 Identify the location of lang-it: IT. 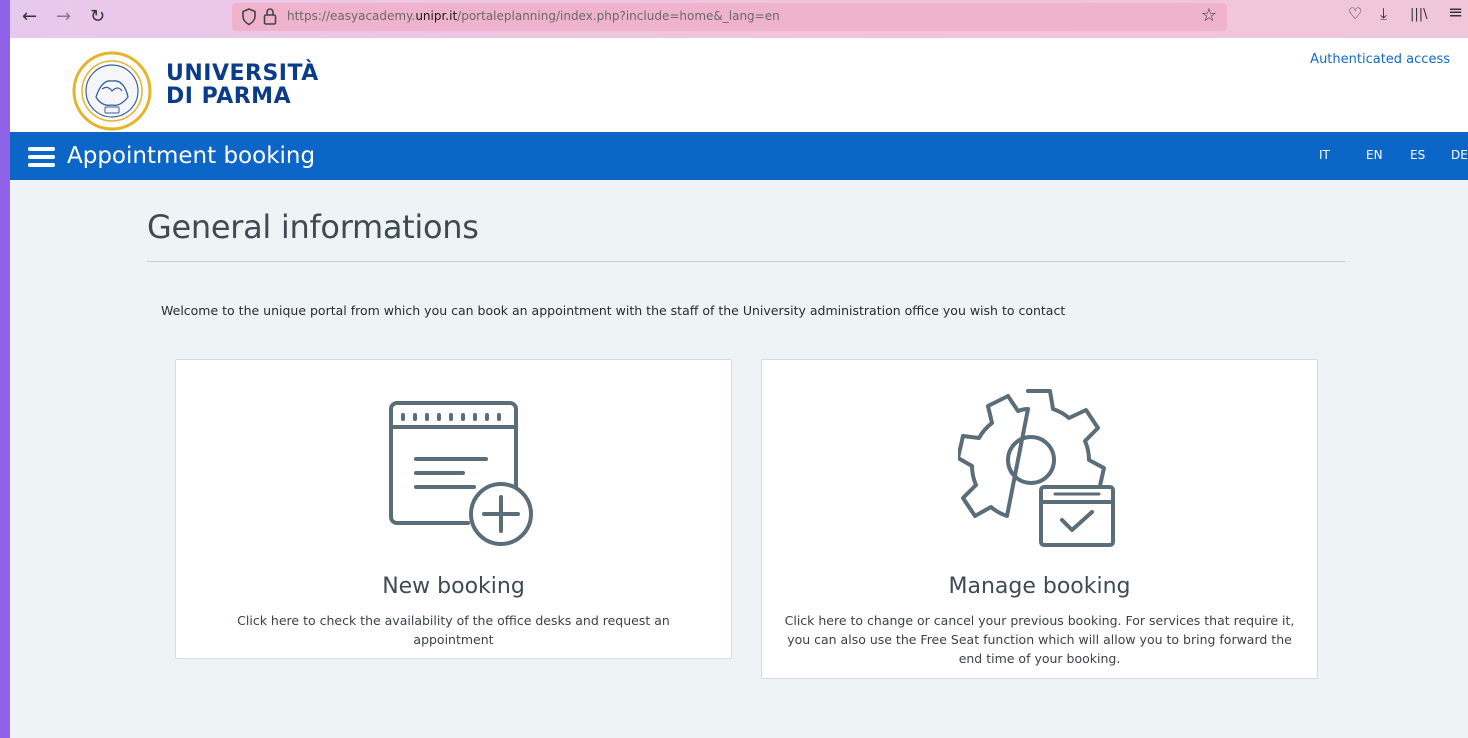
(1324, 155).